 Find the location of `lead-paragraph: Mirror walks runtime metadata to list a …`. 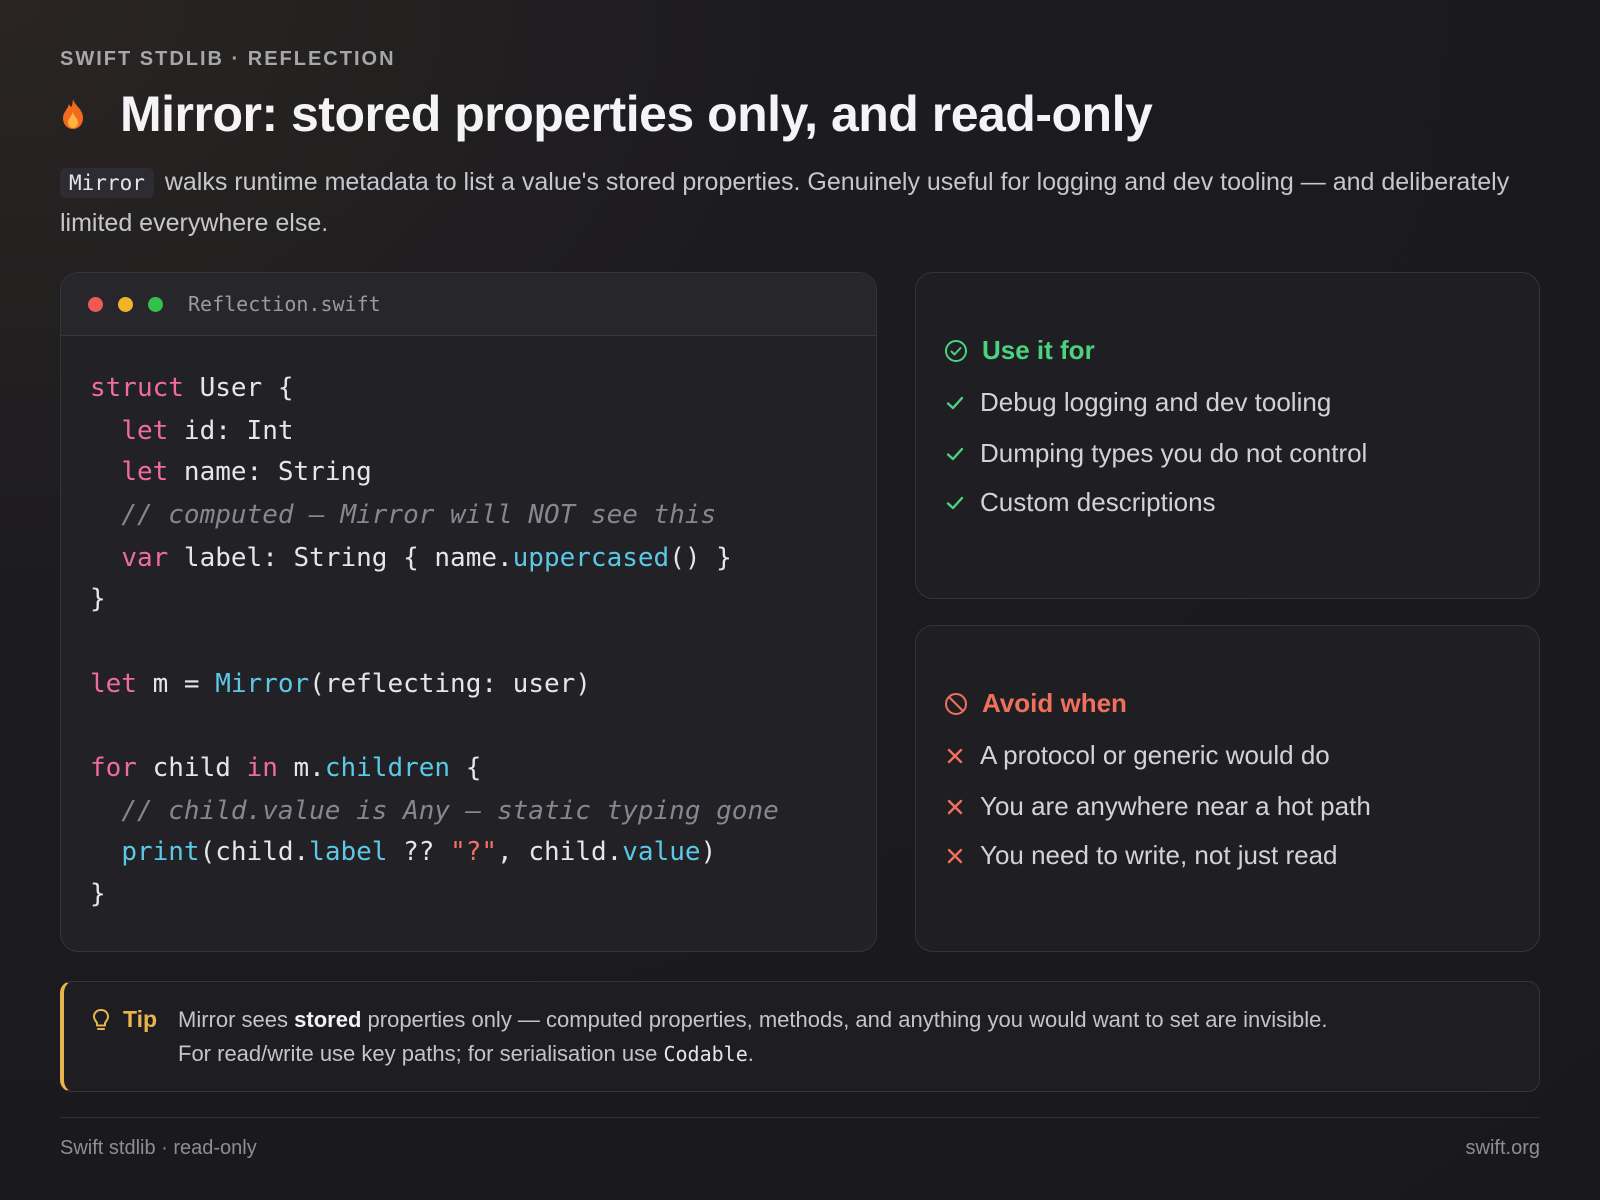

lead-paragraph: Mirror walks runtime metadata to list a … is located at coordinates (800, 202).